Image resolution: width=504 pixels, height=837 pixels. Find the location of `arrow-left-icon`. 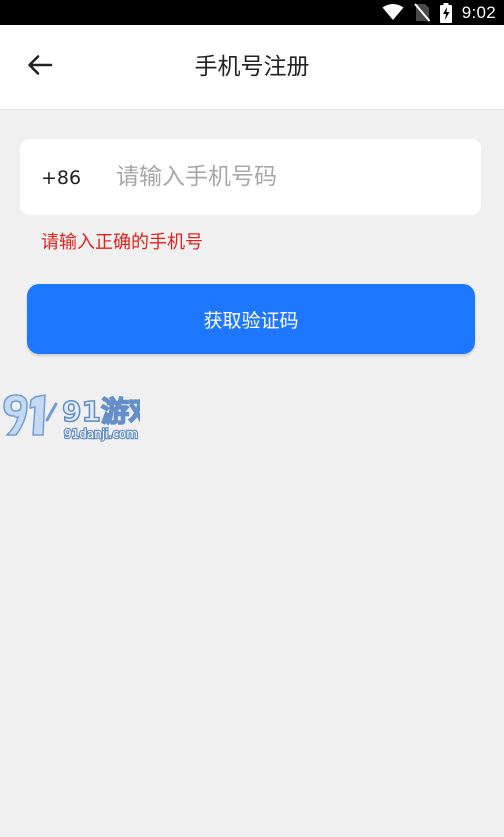

arrow-left-icon is located at coordinates (40, 67).